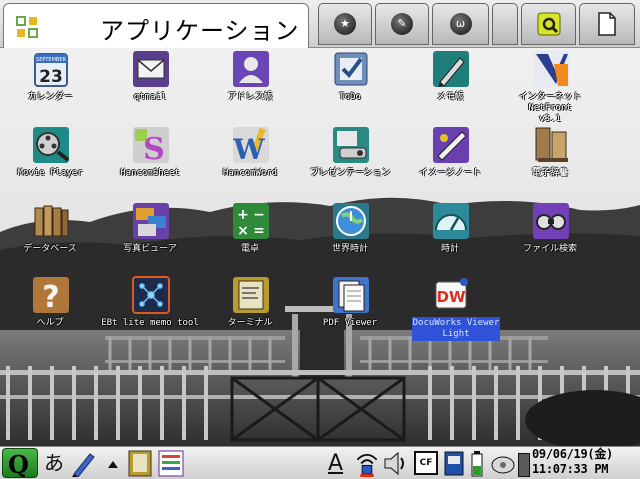 The image size is (640, 479). Describe the element at coordinates (451, 293) in the screenshot. I see `docuworks-icon: DW` at that location.